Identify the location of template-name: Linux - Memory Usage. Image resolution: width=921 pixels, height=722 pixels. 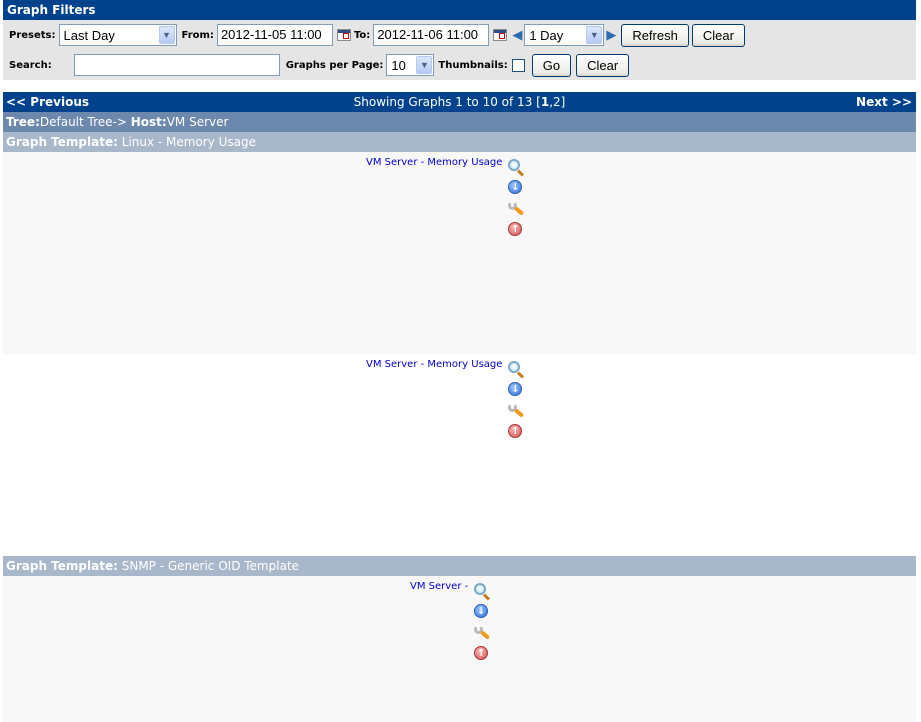
(189, 142).